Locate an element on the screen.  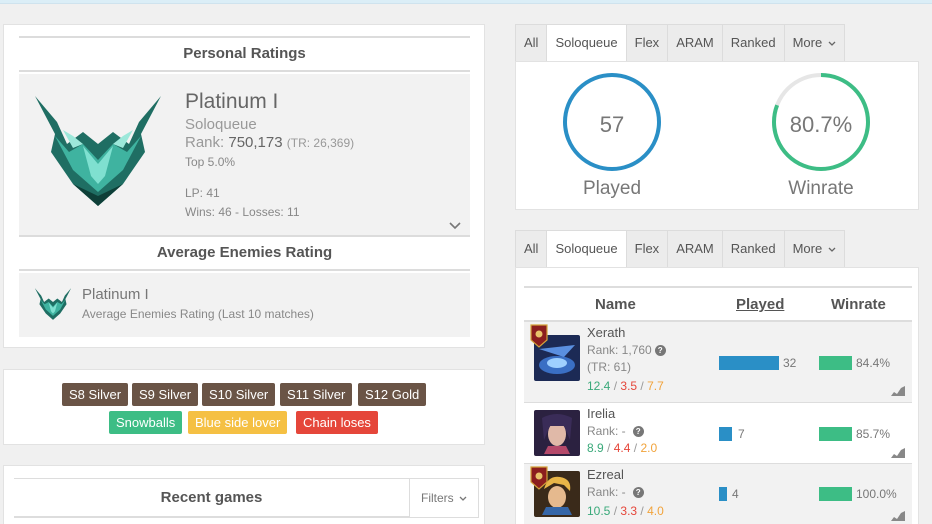
stats-panel: 57 Played 80.7% Winrate is located at coordinates (717, 135).